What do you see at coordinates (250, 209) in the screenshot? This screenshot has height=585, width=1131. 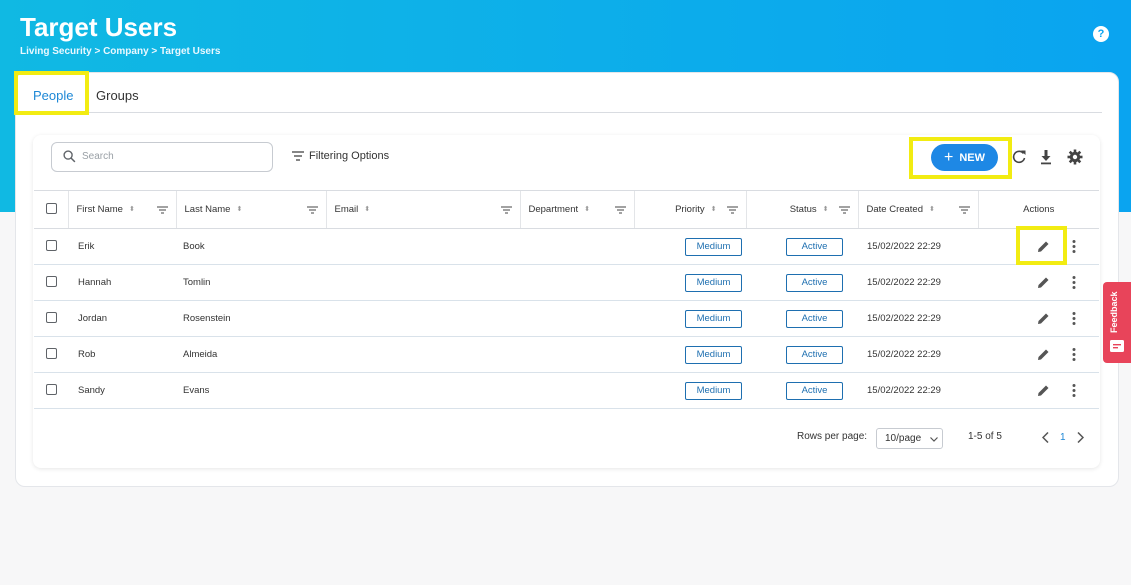 I see `column-last-name: Last Name ⬍` at bounding box center [250, 209].